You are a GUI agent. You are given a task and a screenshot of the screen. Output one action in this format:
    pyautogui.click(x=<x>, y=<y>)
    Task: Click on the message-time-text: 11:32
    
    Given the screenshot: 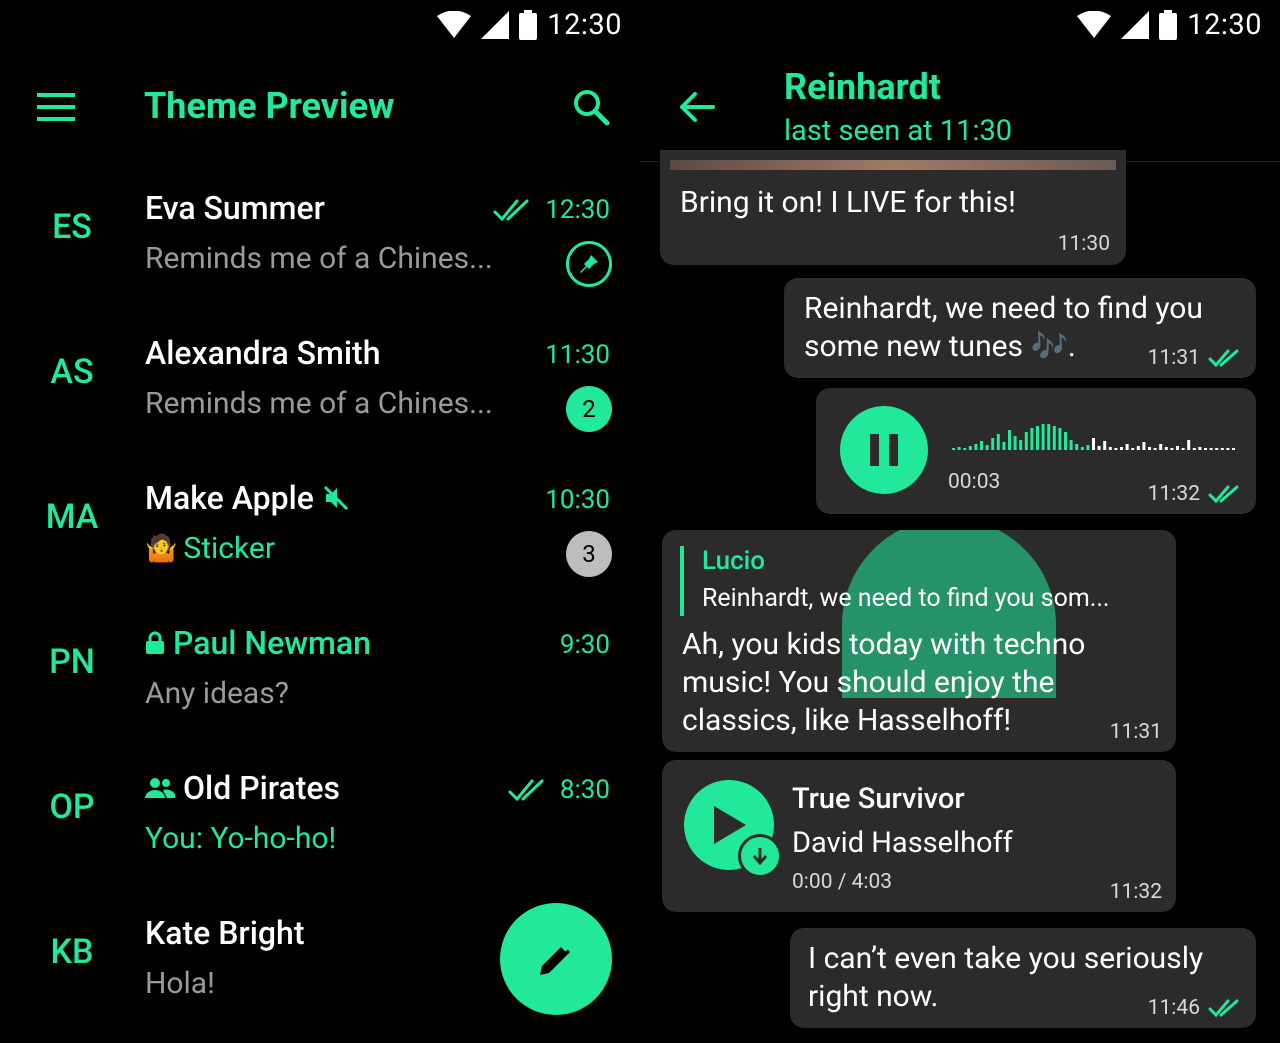 What is the action you would take?
    pyautogui.click(x=1135, y=892)
    